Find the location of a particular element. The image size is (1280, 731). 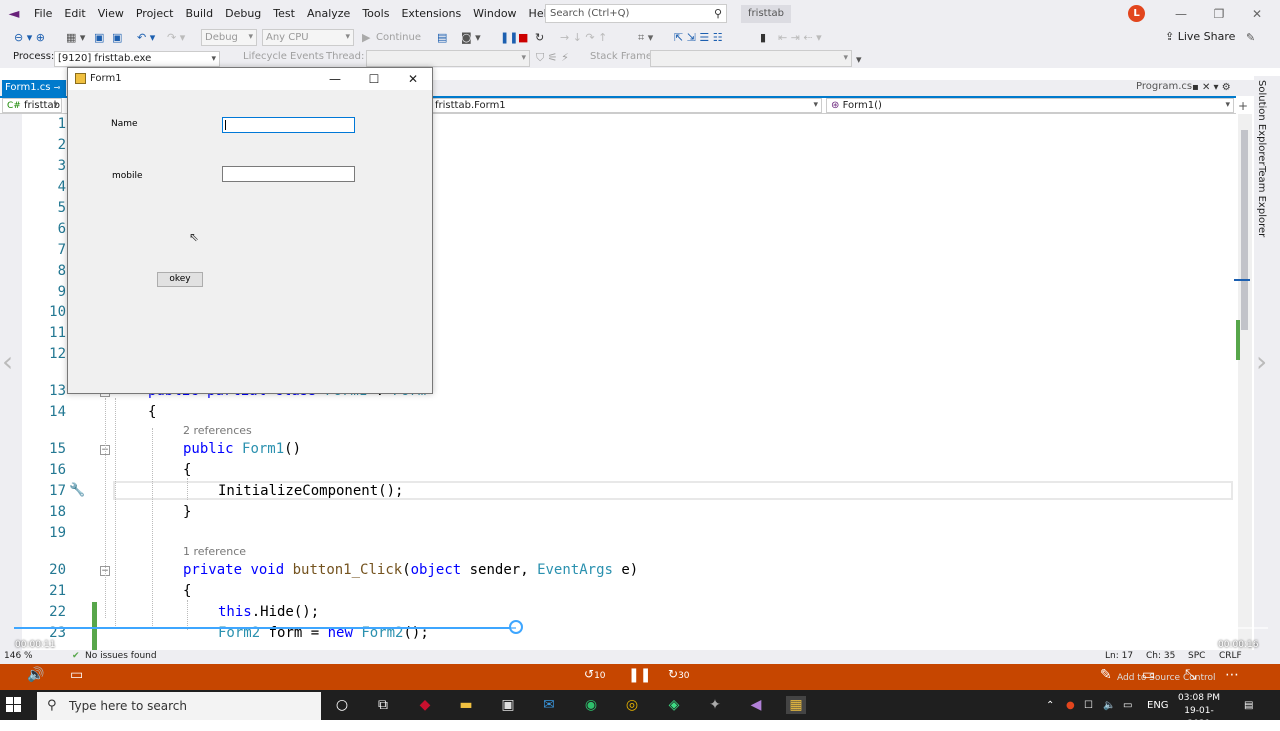

mobile-input is located at coordinates (288, 174).